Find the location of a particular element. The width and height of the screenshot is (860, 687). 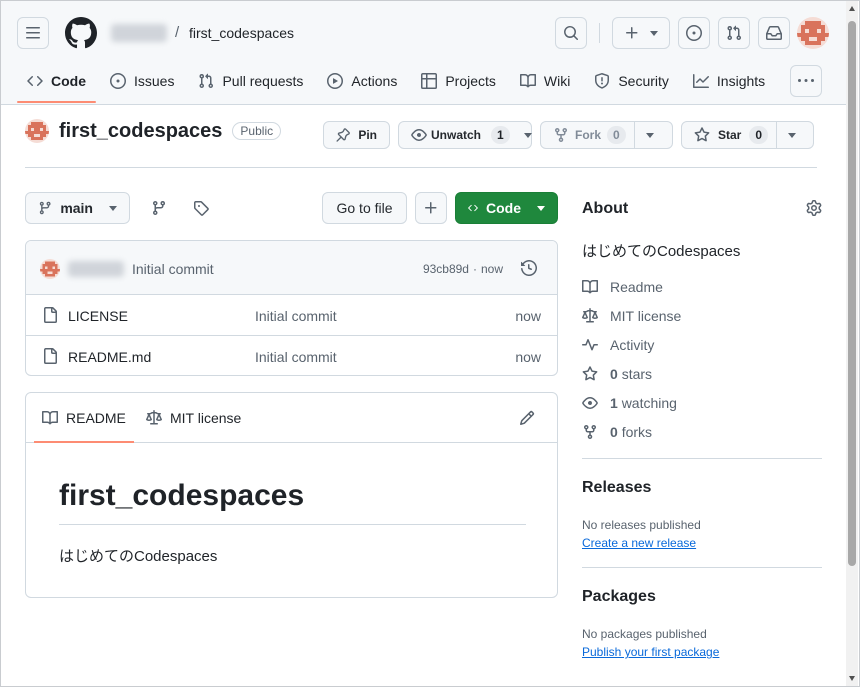

committer-name-blurred is located at coordinates (96, 269).